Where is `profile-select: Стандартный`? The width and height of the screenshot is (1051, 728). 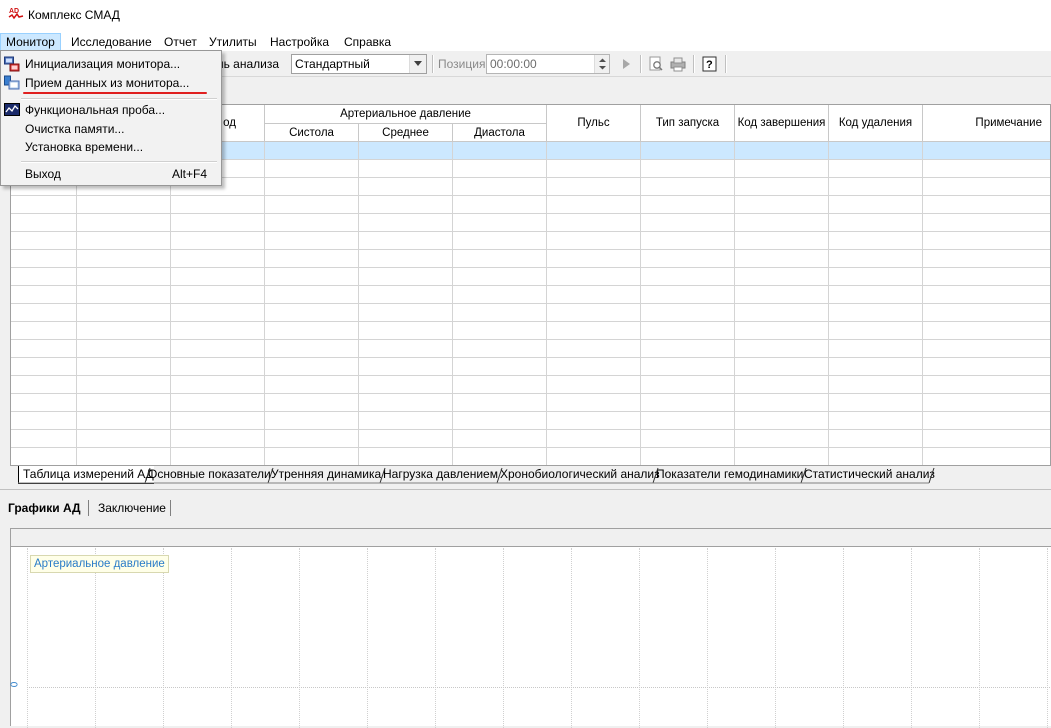
profile-select: Стандартный is located at coordinates (359, 64).